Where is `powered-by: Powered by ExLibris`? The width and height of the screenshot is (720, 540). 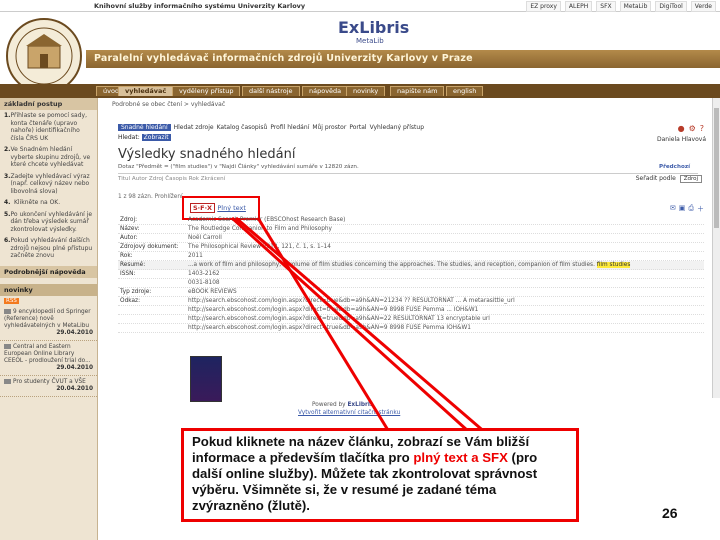
powered-by: Powered by ExLibris is located at coordinates (342, 405).